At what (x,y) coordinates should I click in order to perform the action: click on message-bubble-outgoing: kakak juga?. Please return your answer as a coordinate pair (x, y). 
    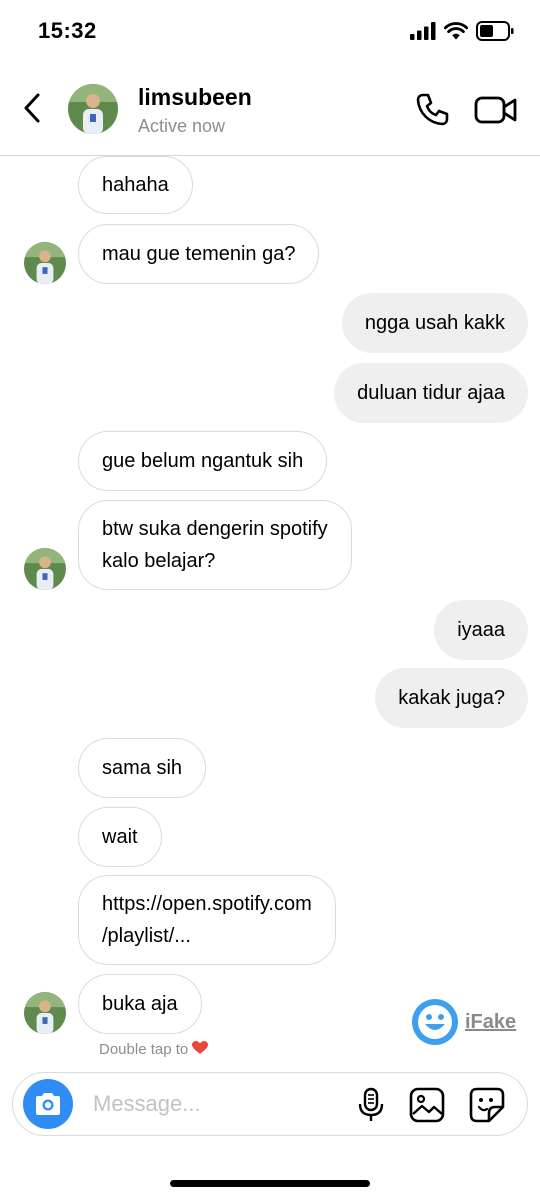
    Looking at the image, I should click on (451, 698).